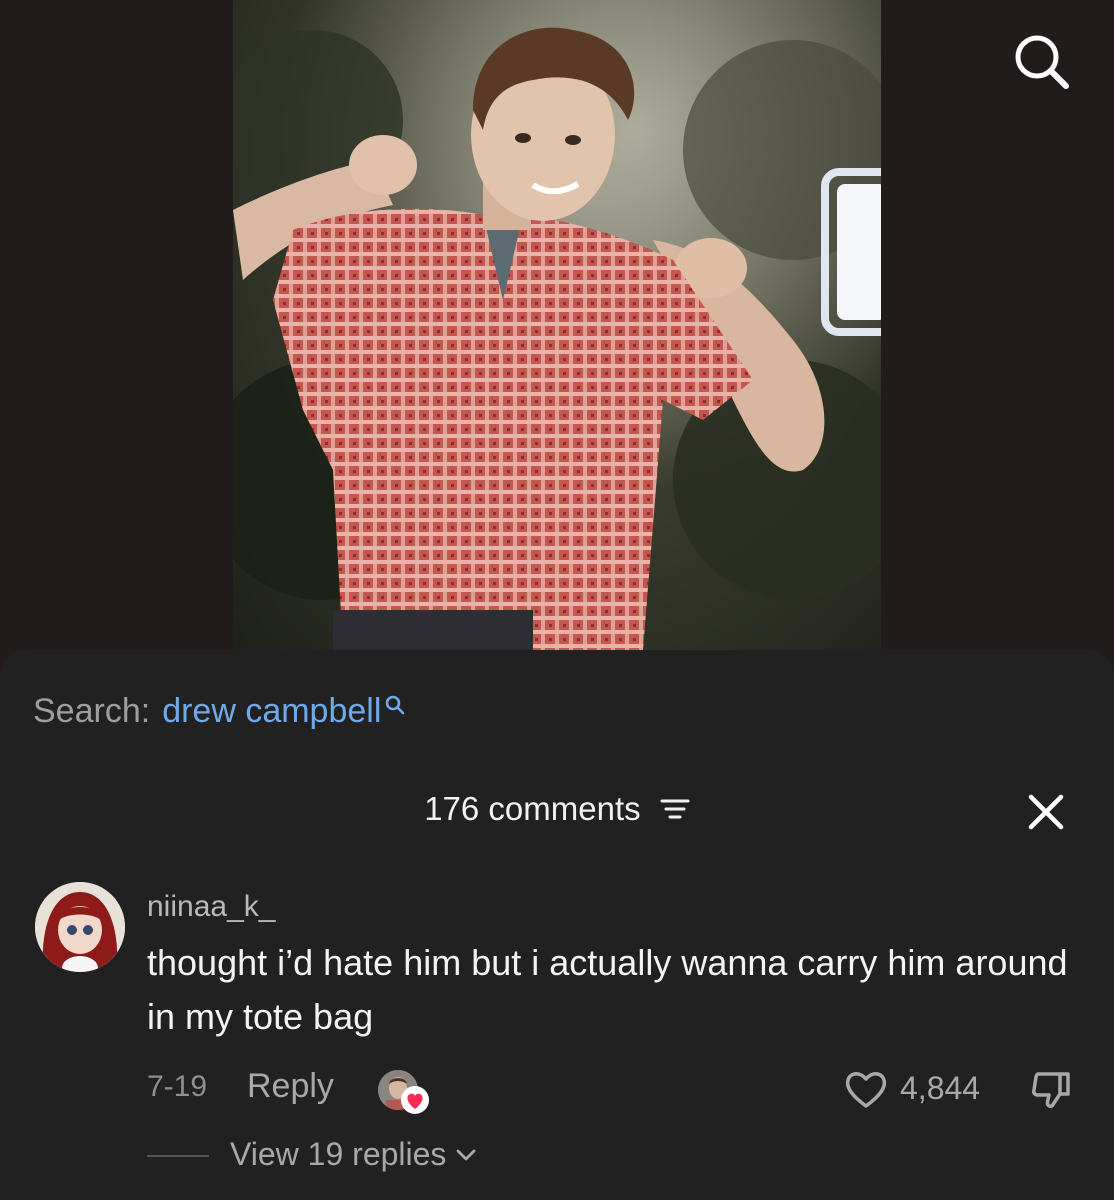  What do you see at coordinates (92, 711) in the screenshot?
I see `search-label: Search:` at bounding box center [92, 711].